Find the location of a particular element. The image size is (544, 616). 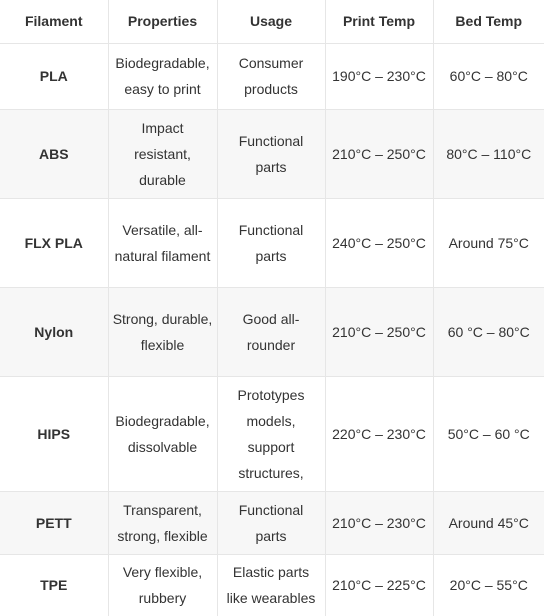

cell-bed-temp: 20°C – 55°C is located at coordinates (488, 584).